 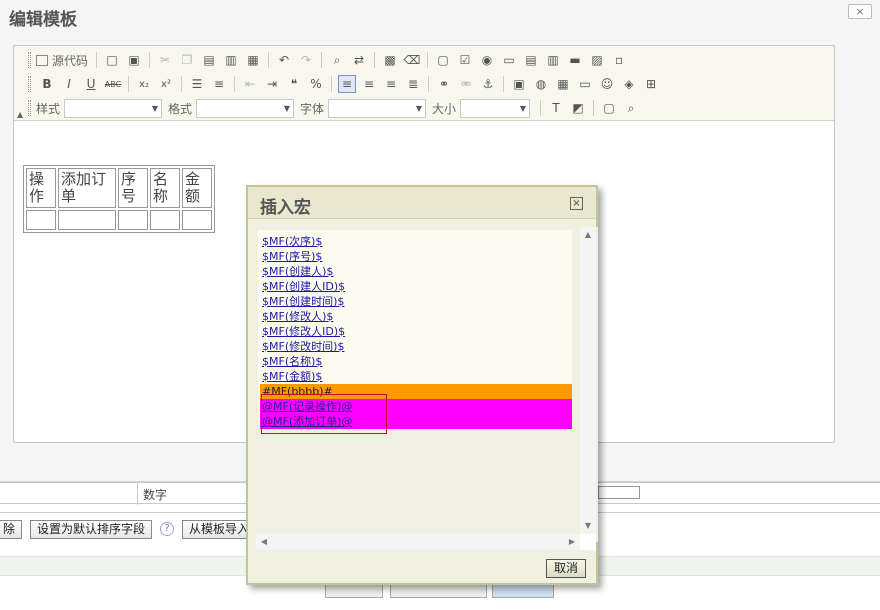 I want to click on undo-icon: ↶, so click(x=284, y=60).